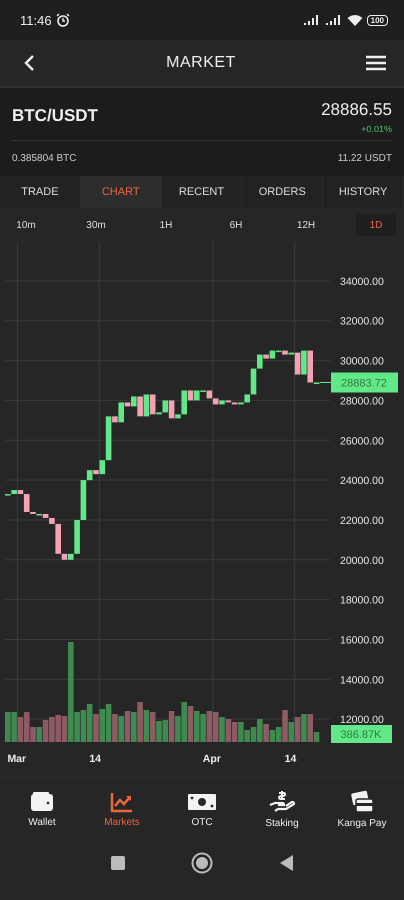  What do you see at coordinates (282, 802) in the screenshot?
I see `hand-coin-icon` at bounding box center [282, 802].